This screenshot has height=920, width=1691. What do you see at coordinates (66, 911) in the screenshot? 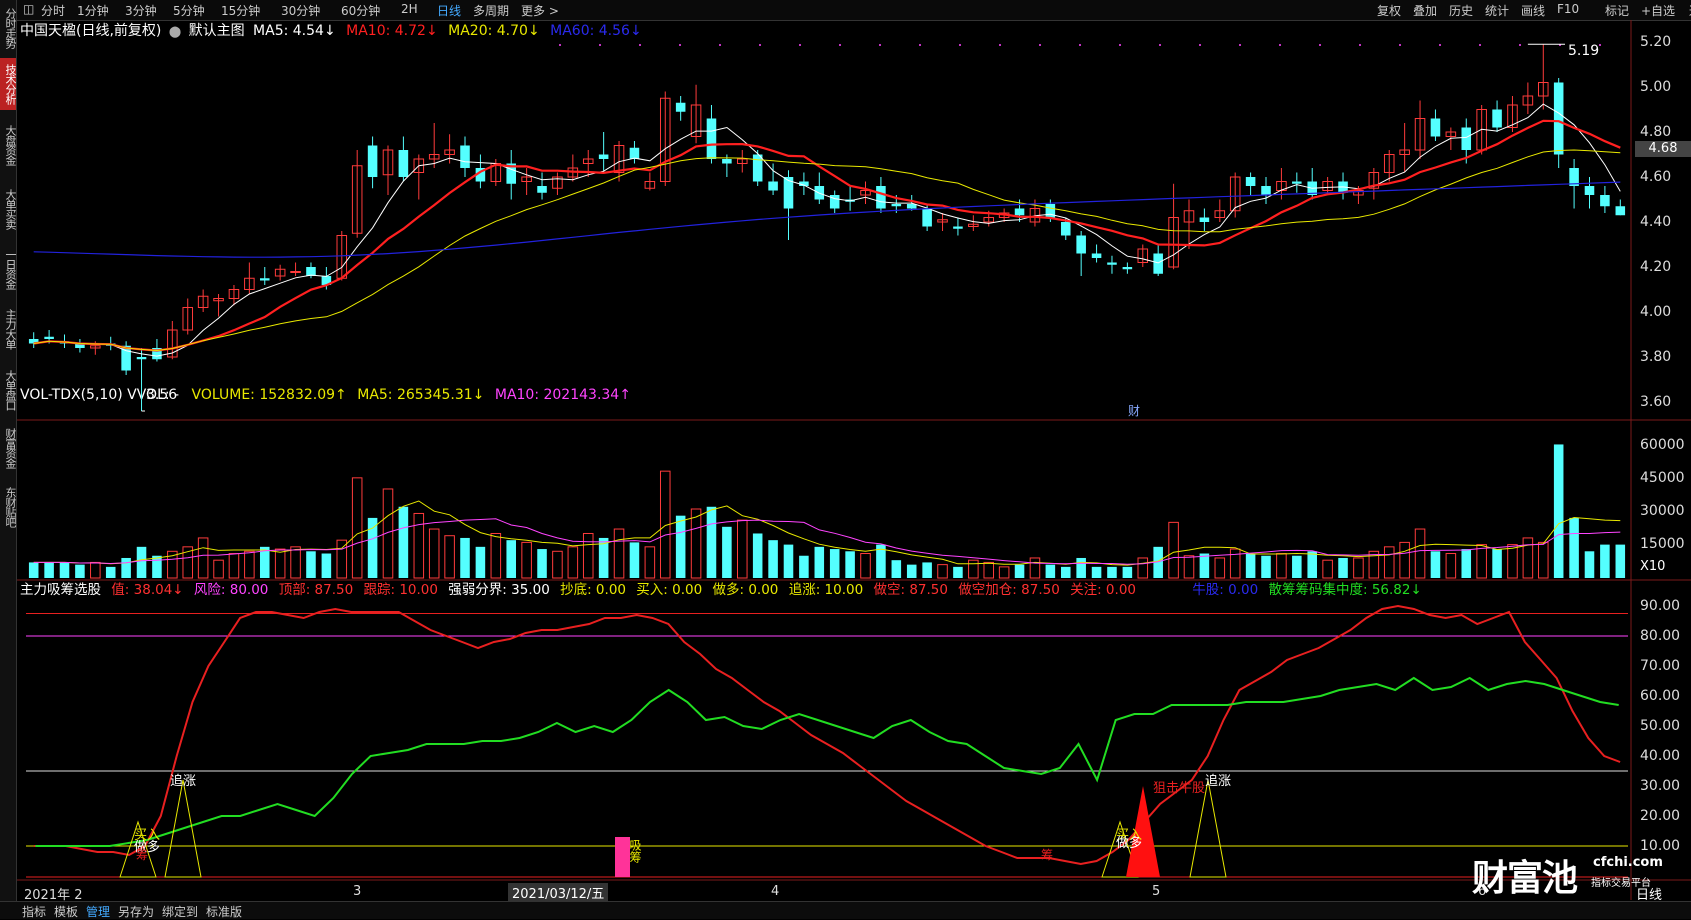
I see `bottom-tab-1: 模板` at bounding box center [66, 911].